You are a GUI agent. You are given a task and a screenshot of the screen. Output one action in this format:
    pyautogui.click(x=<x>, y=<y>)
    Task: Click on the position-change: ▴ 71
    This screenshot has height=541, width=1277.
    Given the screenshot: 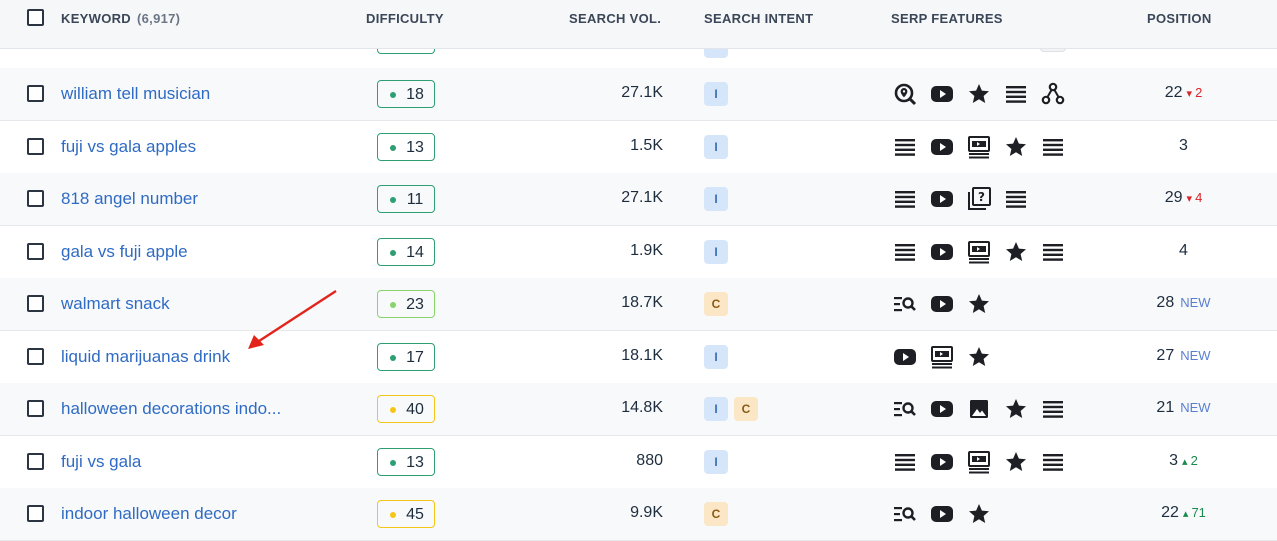 What is the action you would take?
    pyautogui.click(x=1194, y=512)
    